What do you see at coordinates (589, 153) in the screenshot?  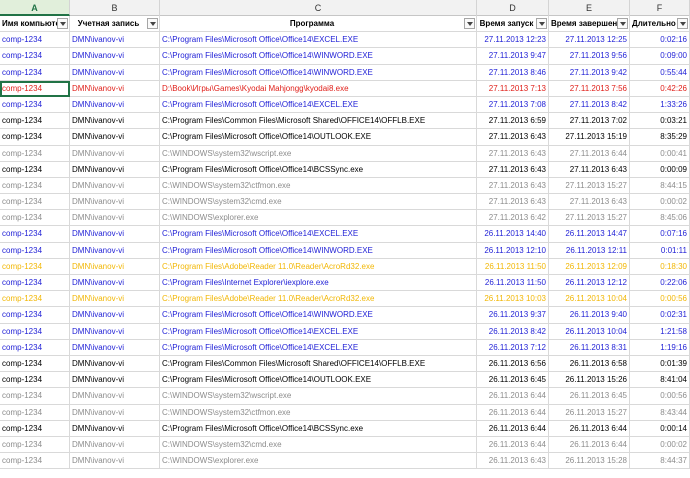 I see `cell-end-time: 27.11.2013 6:44` at bounding box center [589, 153].